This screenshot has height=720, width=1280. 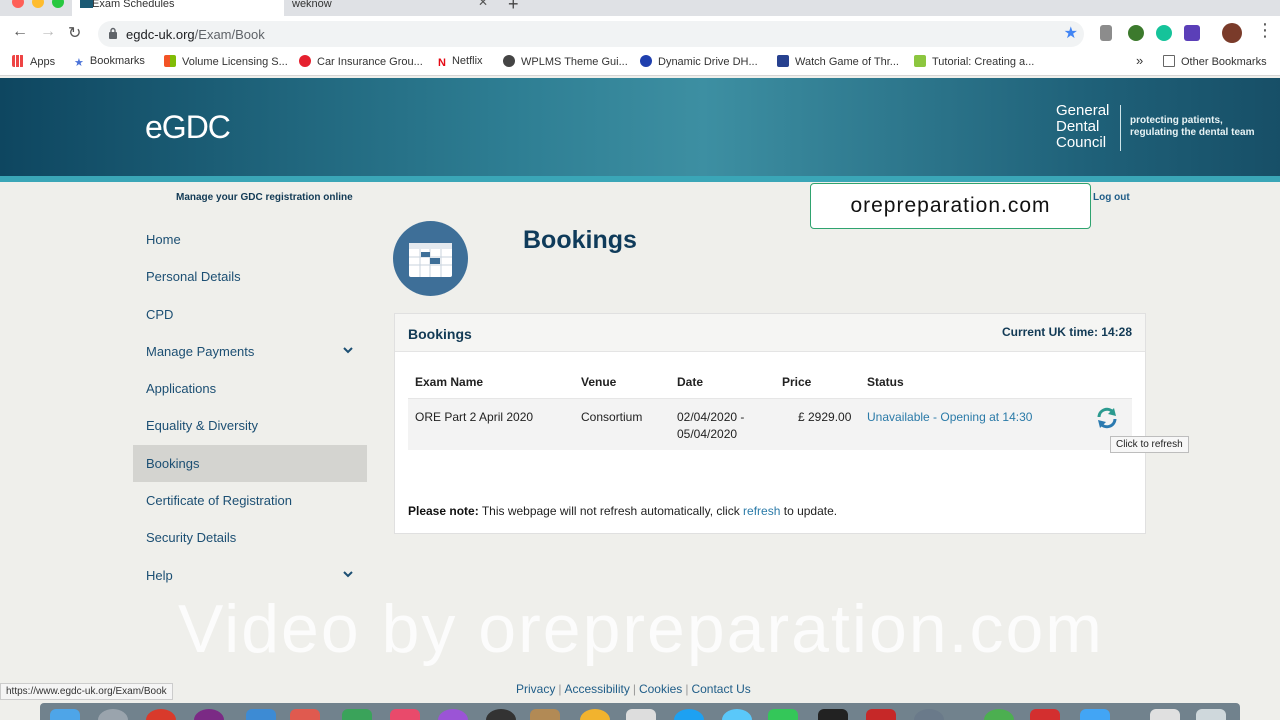 What do you see at coordinates (501, 714) in the screenshot?
I see `app-icon` at bounding box center [501, 714].